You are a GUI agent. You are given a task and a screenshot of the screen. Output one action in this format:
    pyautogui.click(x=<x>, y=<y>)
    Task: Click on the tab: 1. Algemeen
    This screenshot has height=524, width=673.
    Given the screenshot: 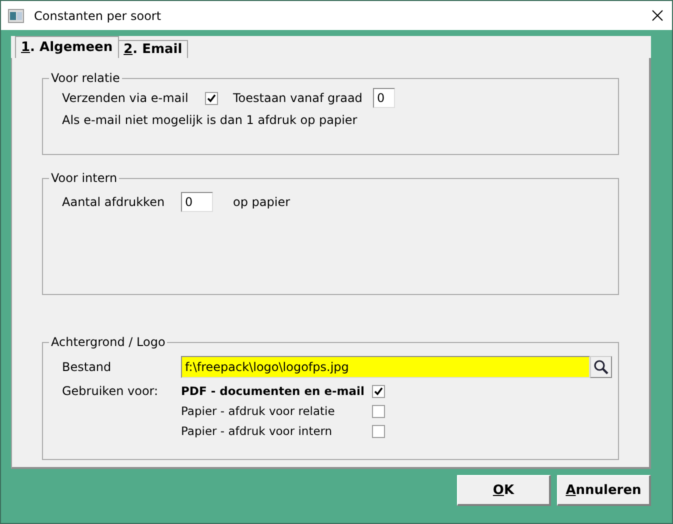 What is the action you would take?
    pyautogui.click(x=67, y=47)
    